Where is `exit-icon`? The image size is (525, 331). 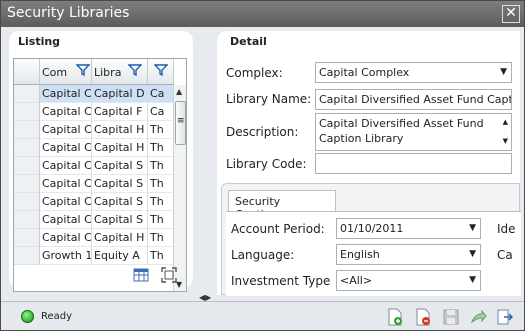
exit-icon is located at coordinates (505, 317).